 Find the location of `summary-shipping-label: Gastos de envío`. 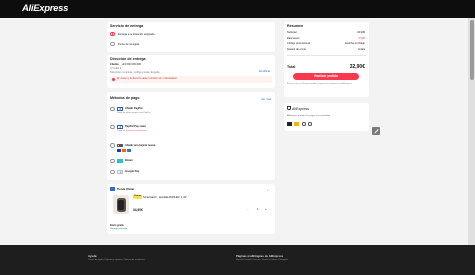

summary-shipping-label: Gastos de envío is located at coordinates (296, 49).